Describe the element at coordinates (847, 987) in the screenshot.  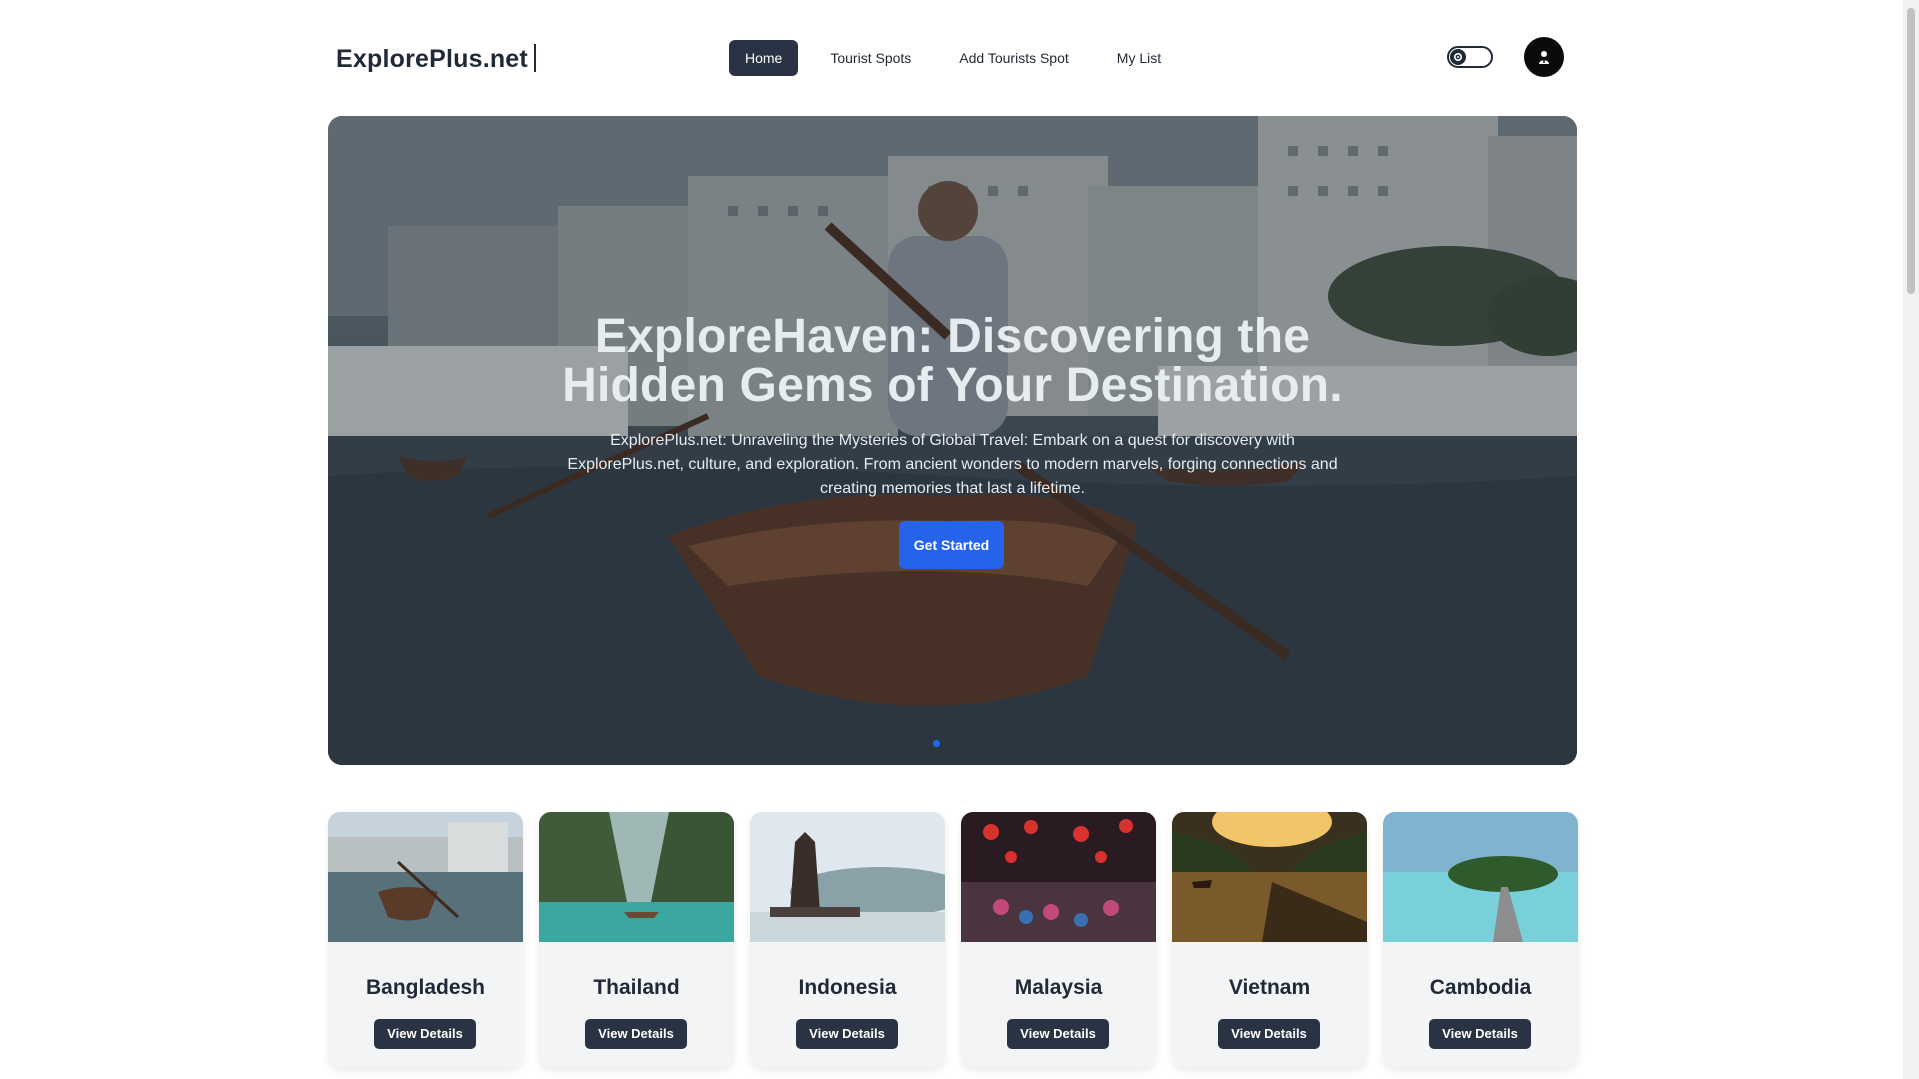
I see `country-name: Indonesia` at that location.